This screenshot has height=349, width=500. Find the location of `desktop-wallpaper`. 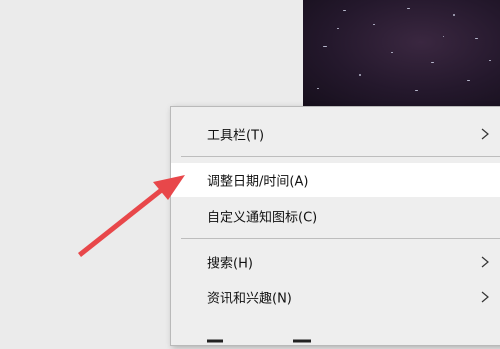

desktop-wallpaper is located at coordinates (401, 53).